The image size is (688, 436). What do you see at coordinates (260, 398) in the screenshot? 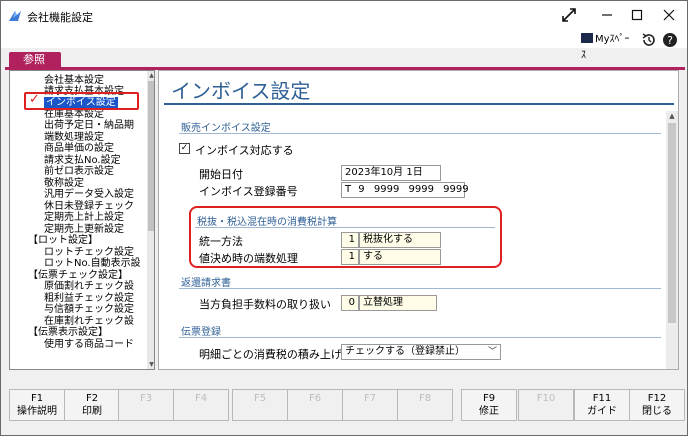
I see `fkey-code: F5` at bounding box center [260, 398].